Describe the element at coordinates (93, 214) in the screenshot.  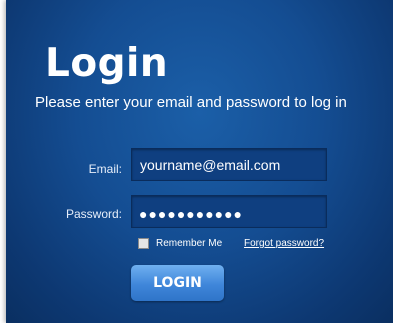
I see `password-label: Password:` at that location.